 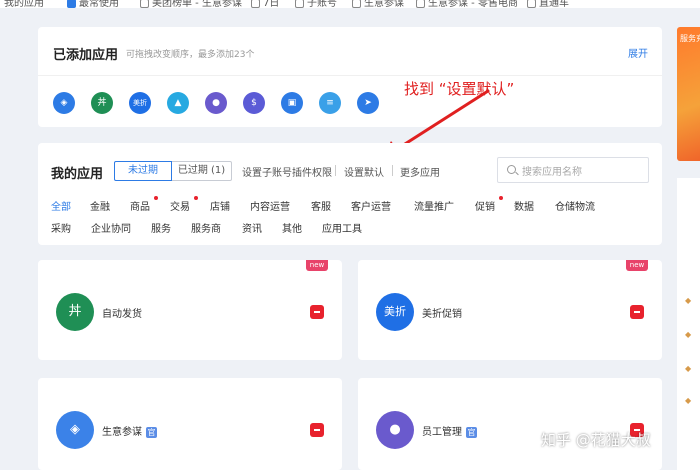 I want to click on banner-text: 服务充, so click(x=690, y=38).